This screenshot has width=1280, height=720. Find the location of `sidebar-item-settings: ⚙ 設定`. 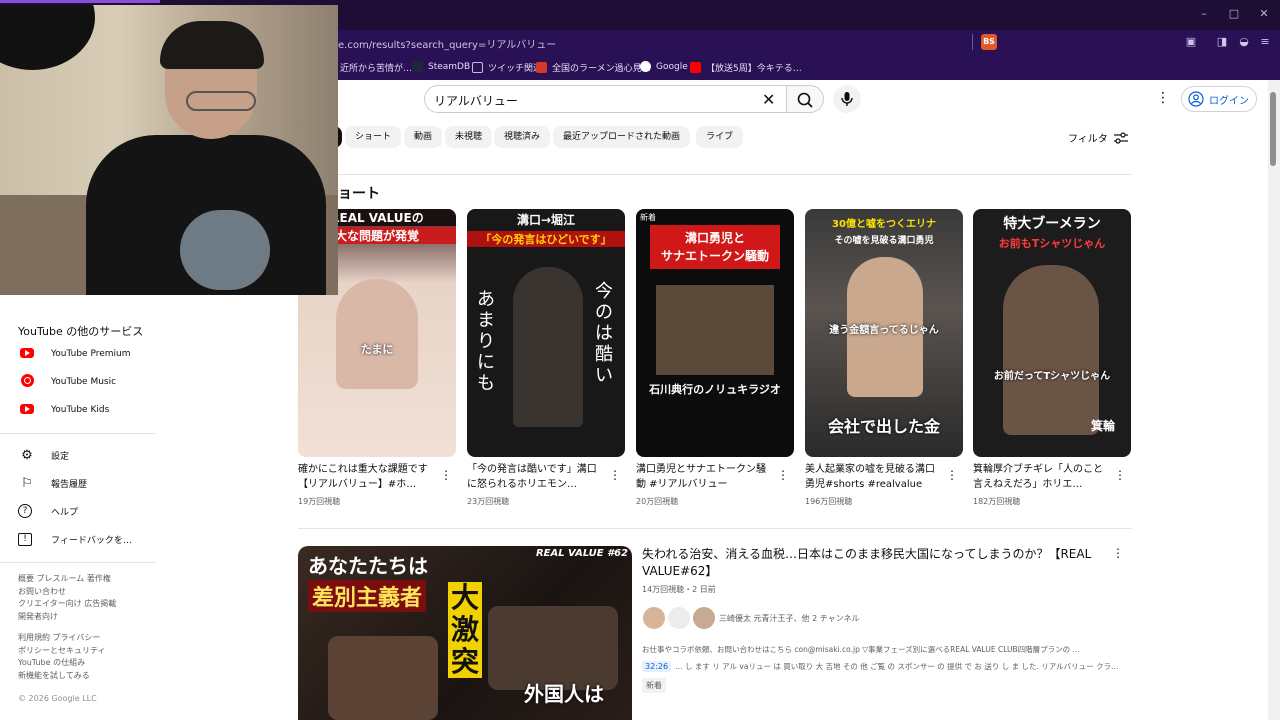

sidebar-item-settings: ⚙ 設定 is located at coordinates (43, 455).